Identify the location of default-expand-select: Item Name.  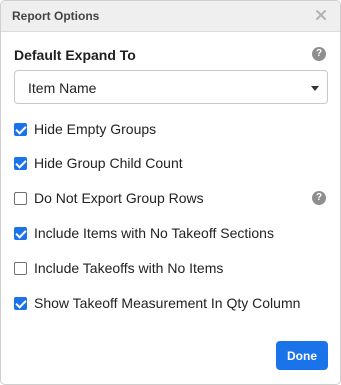
(171, 87).